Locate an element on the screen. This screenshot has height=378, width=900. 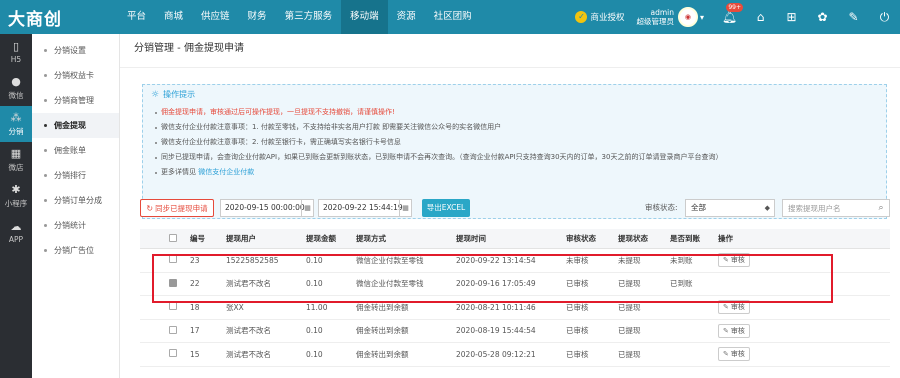
clear-cache-button: ✎ is located at coordinates (853, 17).